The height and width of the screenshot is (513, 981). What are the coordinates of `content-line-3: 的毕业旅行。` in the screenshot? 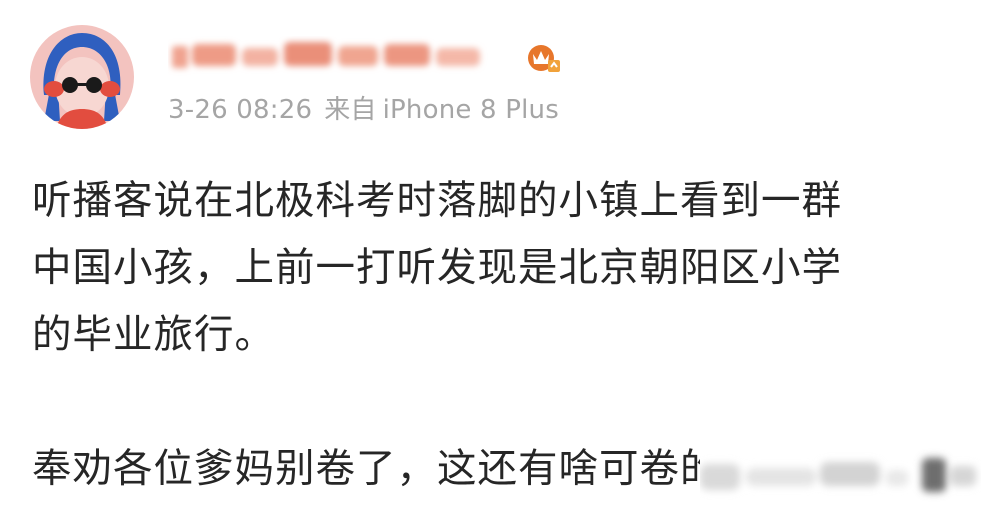 It's located at (153, 335).